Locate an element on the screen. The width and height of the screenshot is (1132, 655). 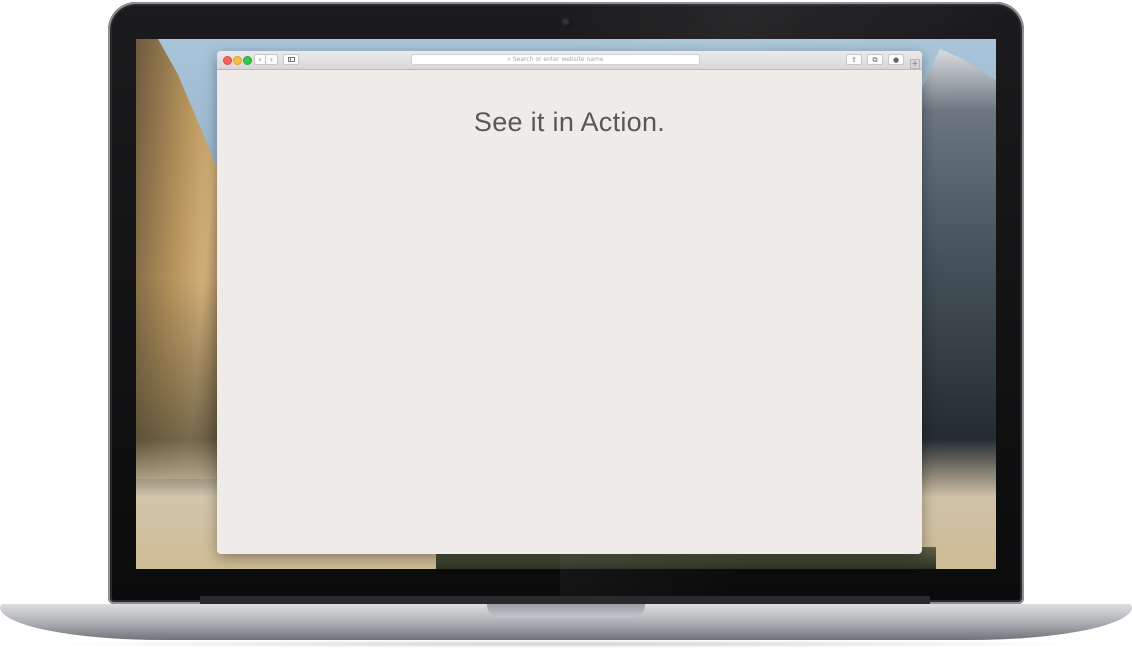
address-placeholder: Search or enter website name is located at coordinates (558, 59).